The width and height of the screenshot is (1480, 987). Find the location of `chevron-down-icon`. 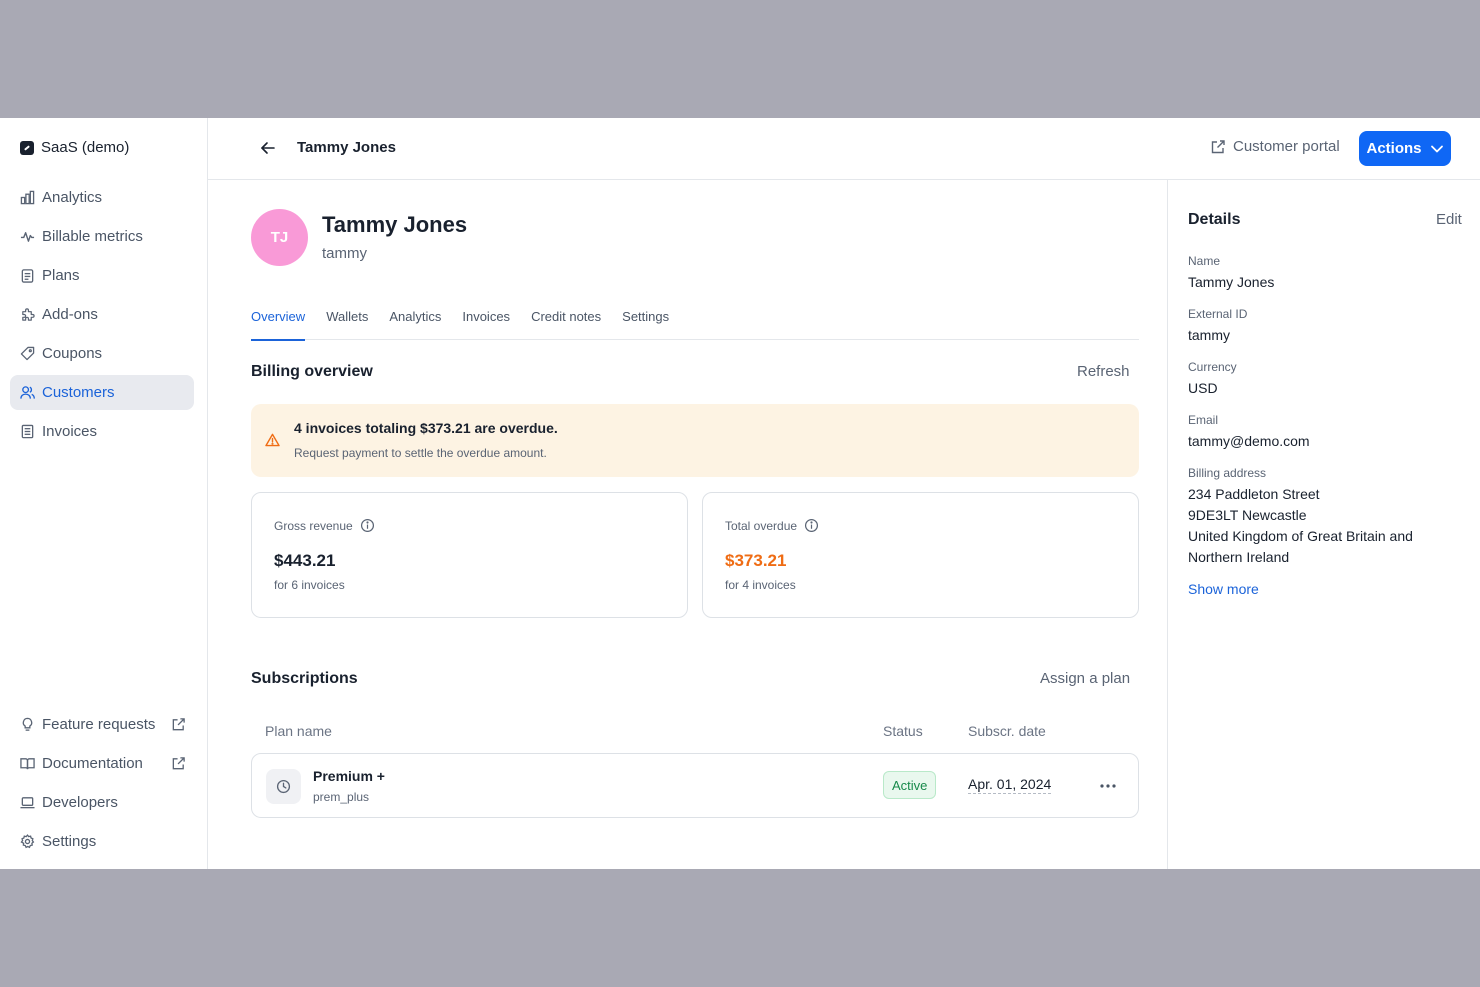

chevron-down-icon is located at coordinates (1437, 149).